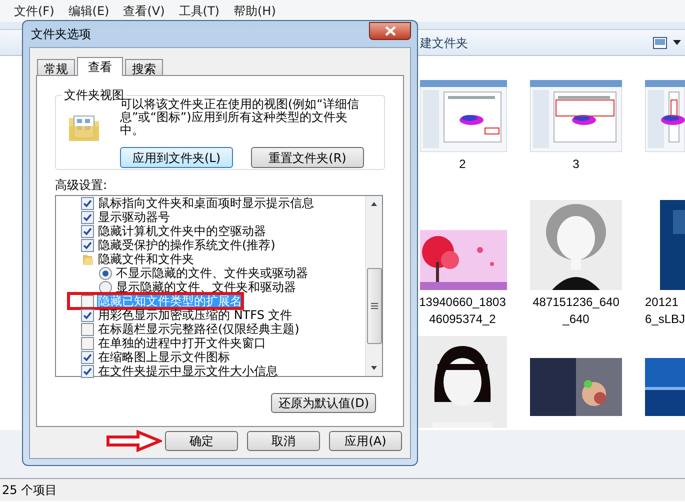 The image size is (685, 502). I want to click on option-label: 在缩略图上显示文件图标, so click(164, 357).